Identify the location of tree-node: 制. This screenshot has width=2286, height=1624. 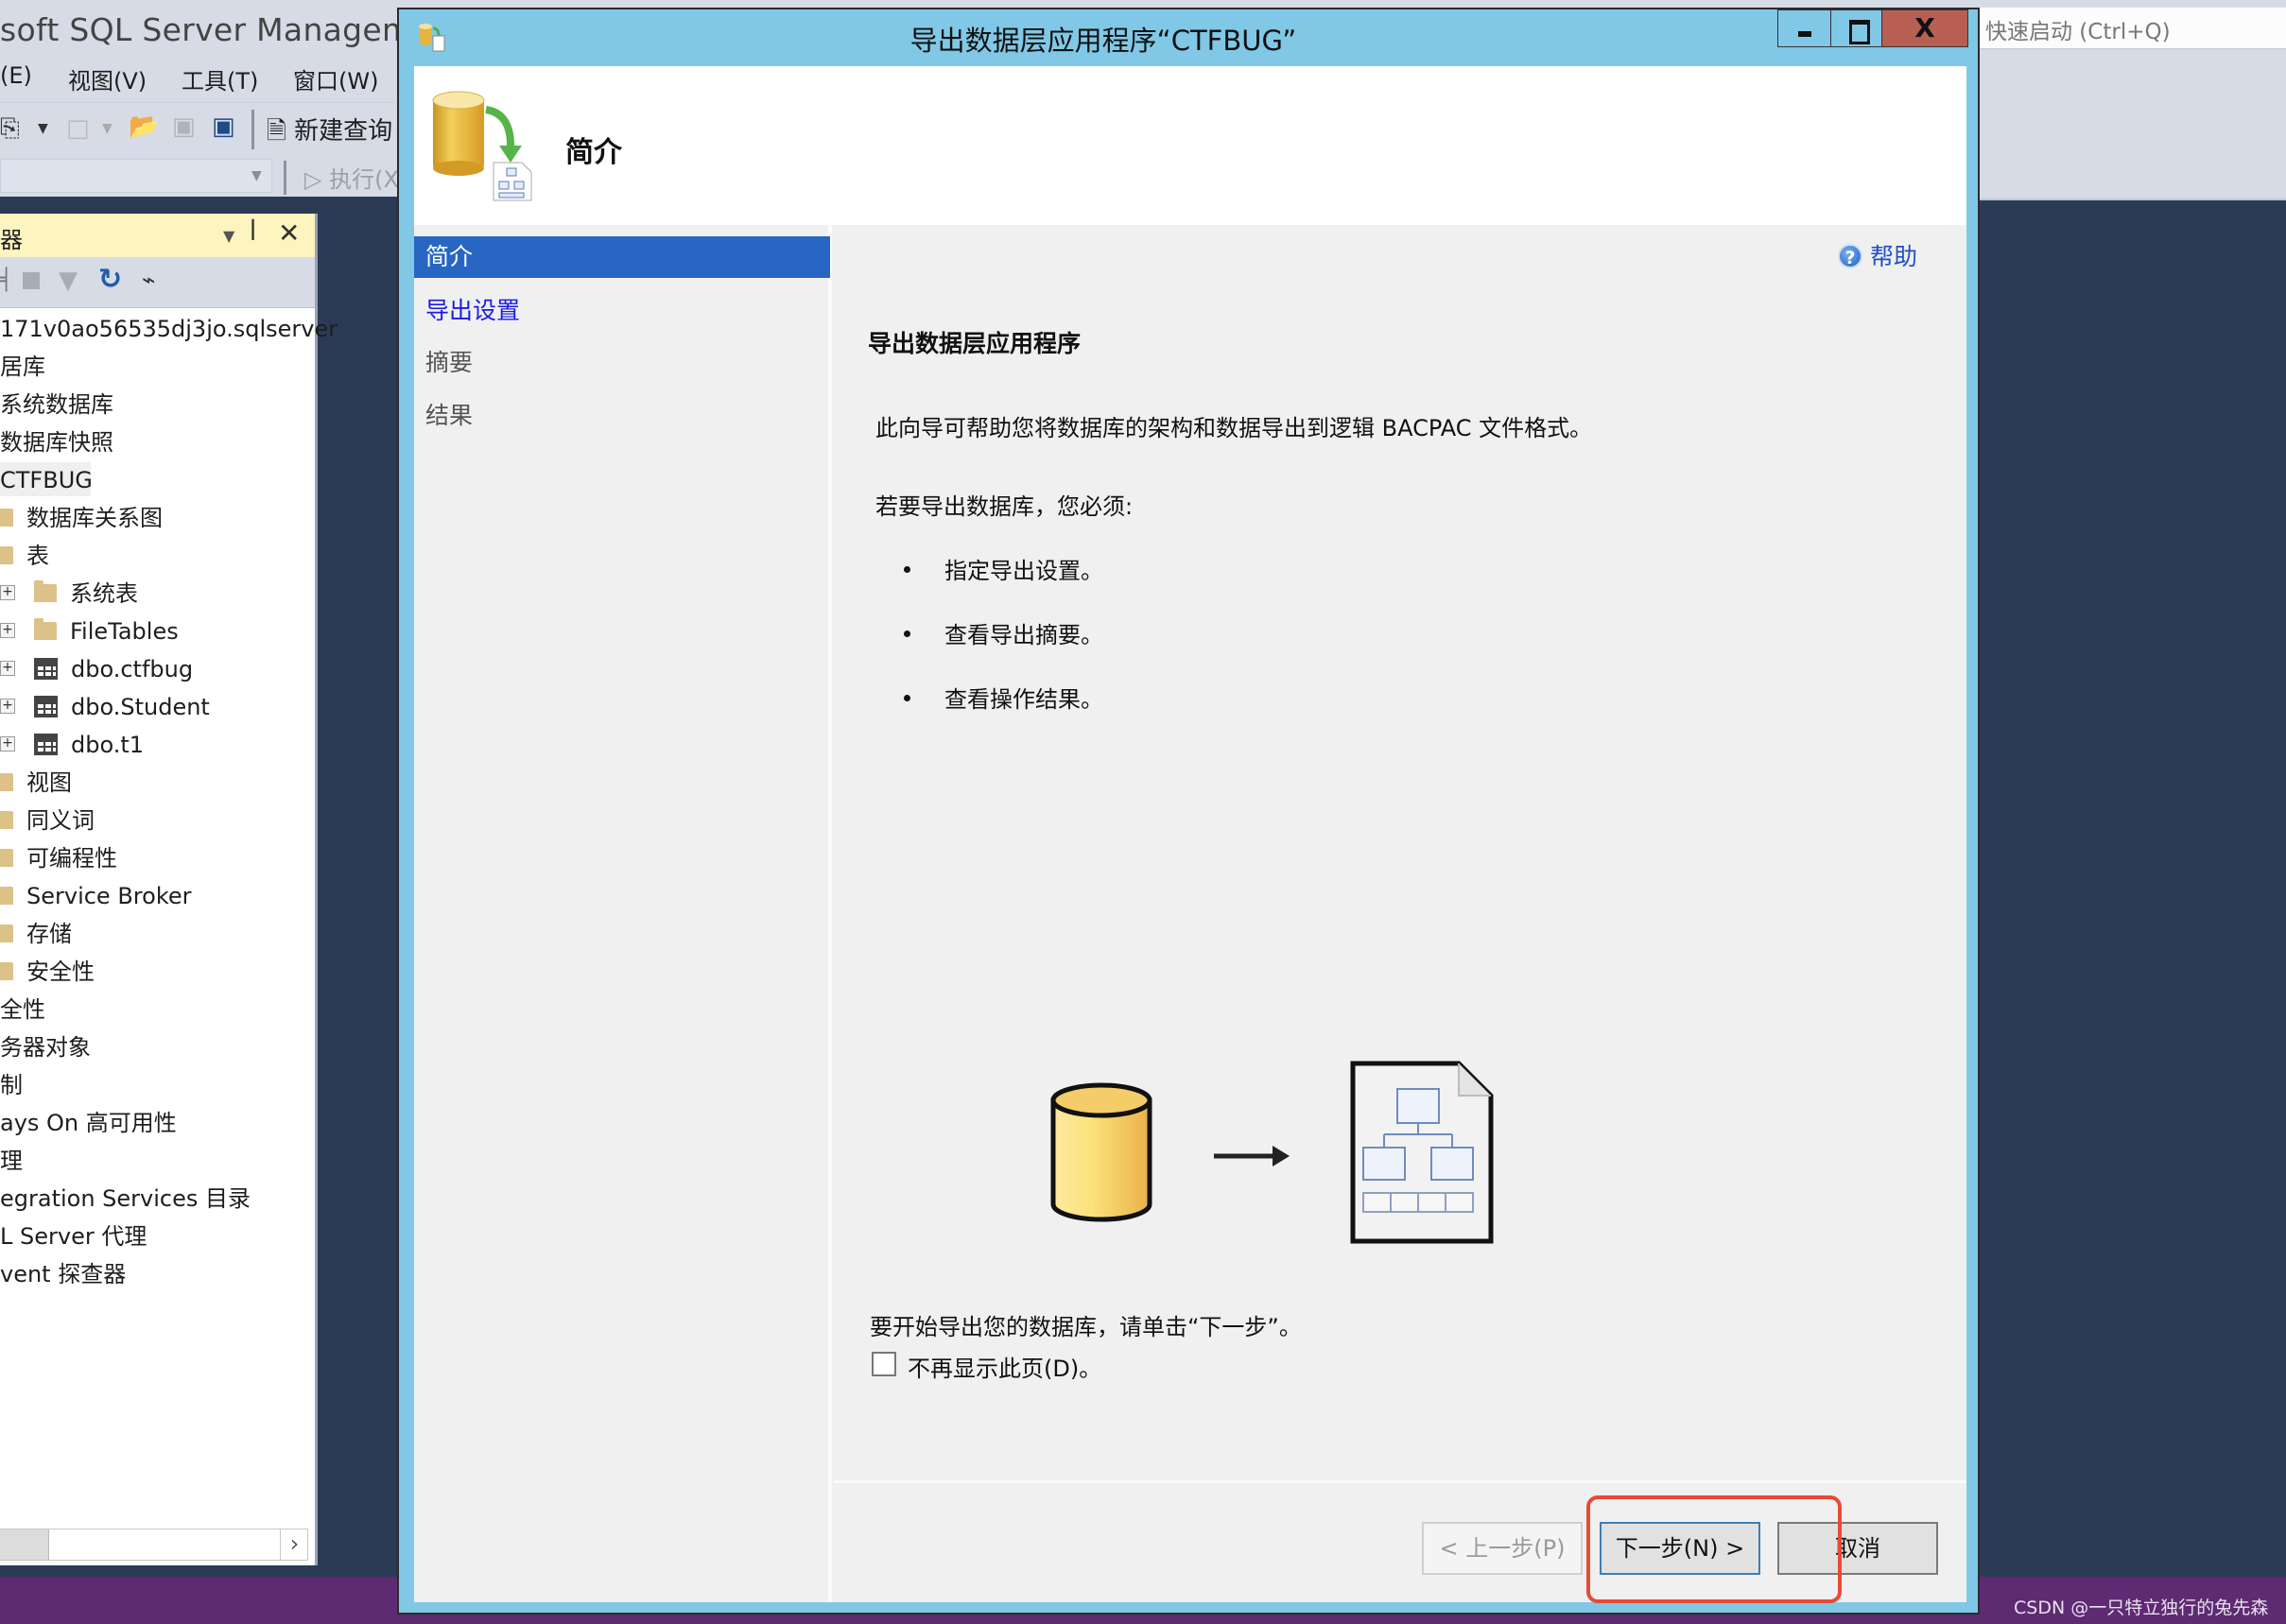
(11, 1085).